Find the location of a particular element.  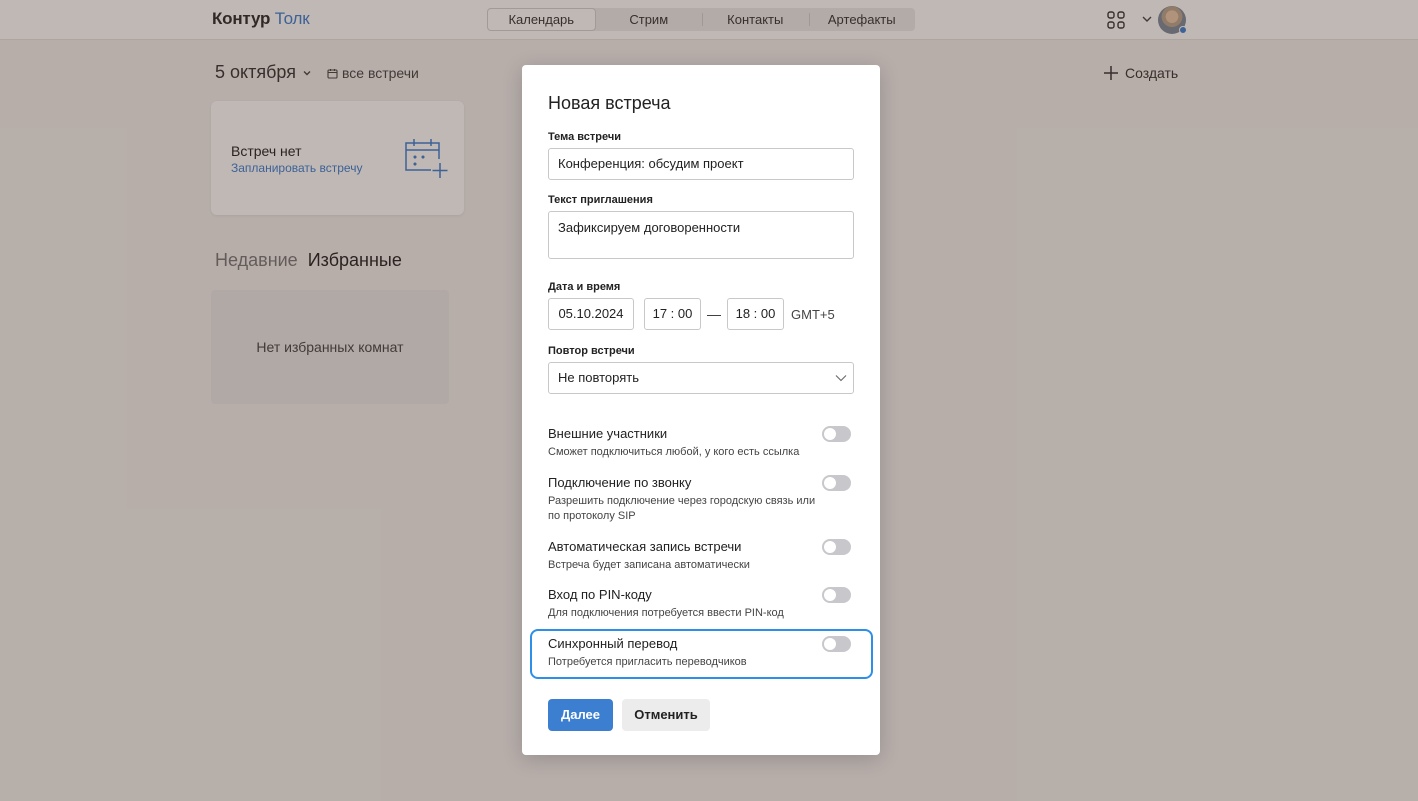

simultaneous-translation-title: Синхронный перевод is located at coordinates (613, 643).